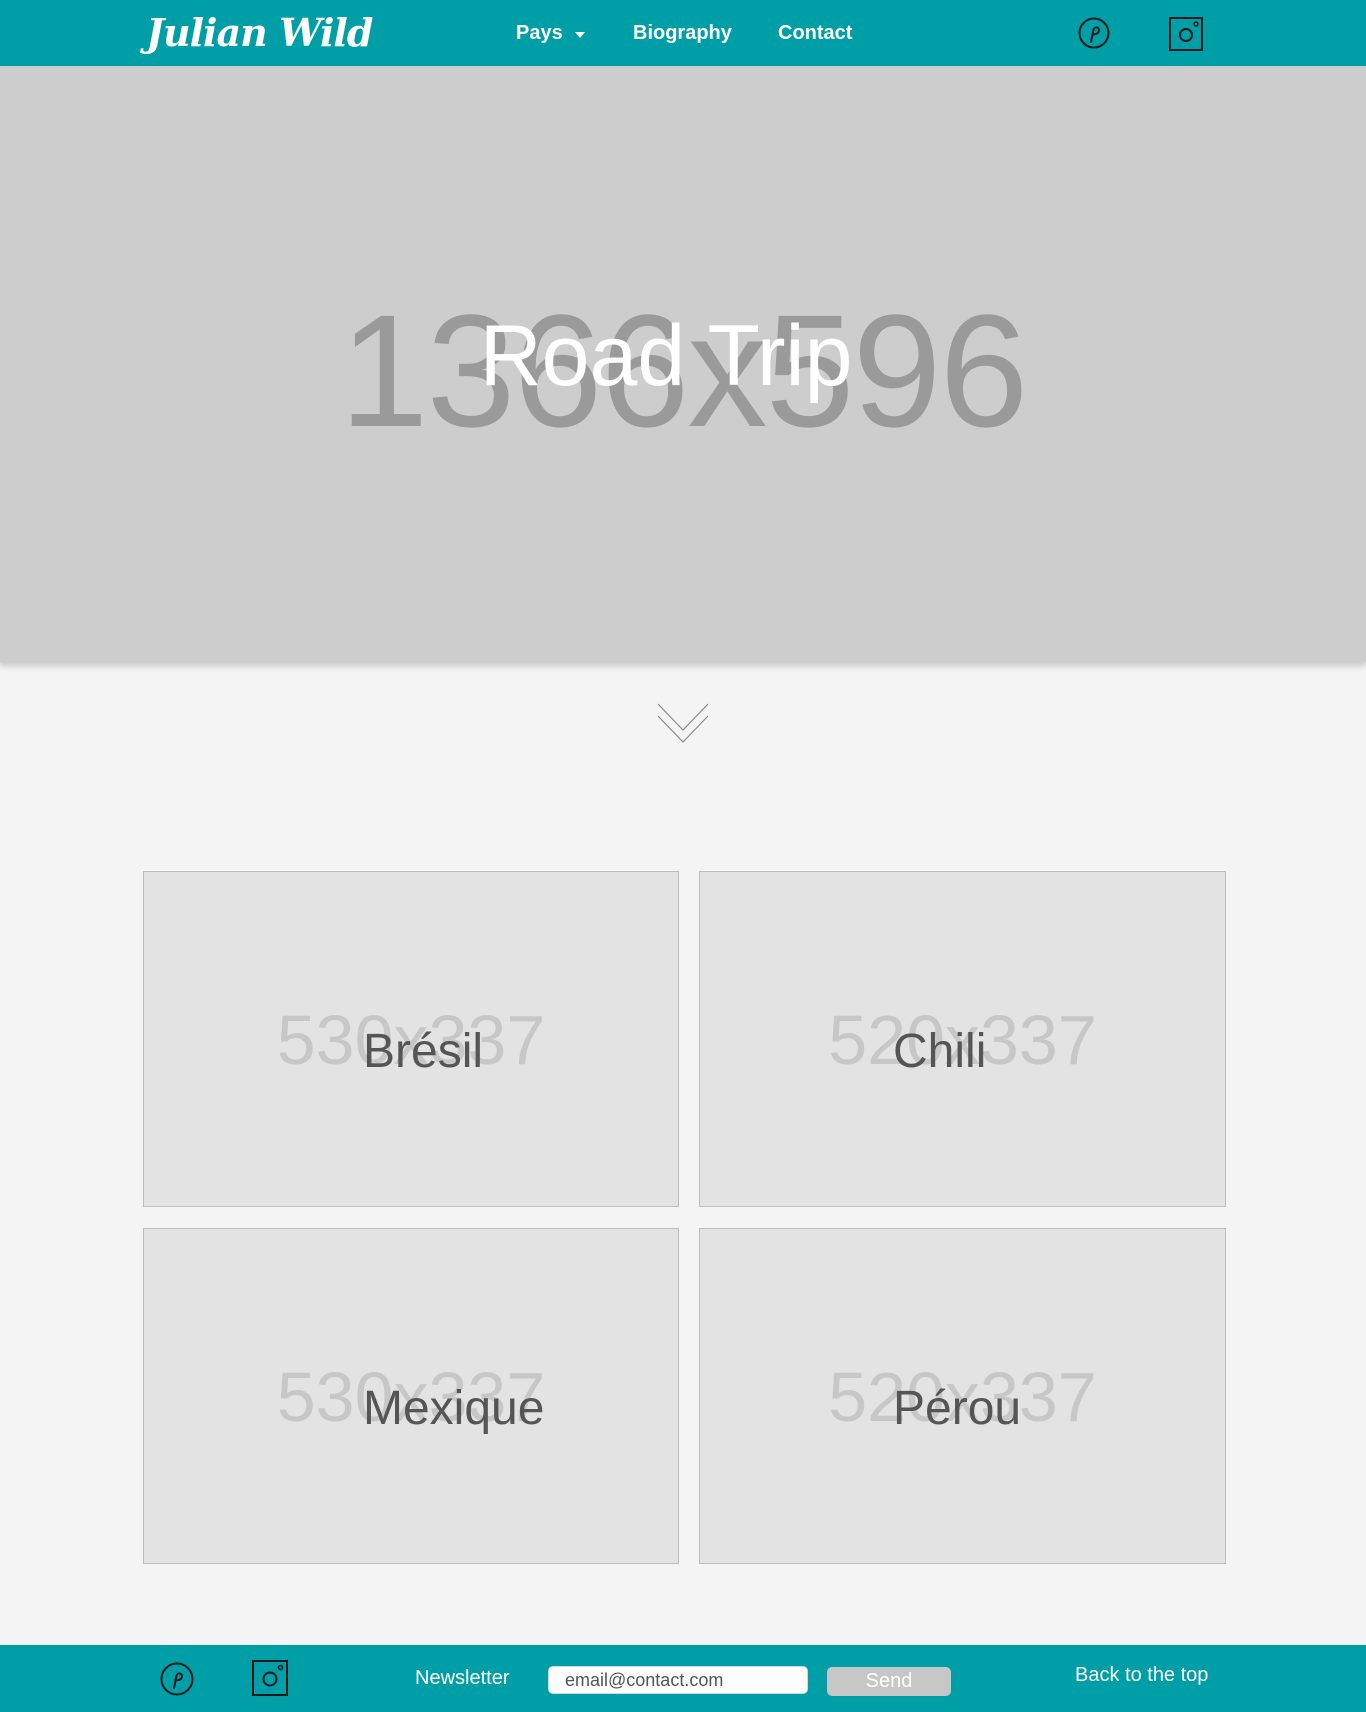  I want to click on site-footer: Newsletter Send Back to the top, so click(683, 1678).